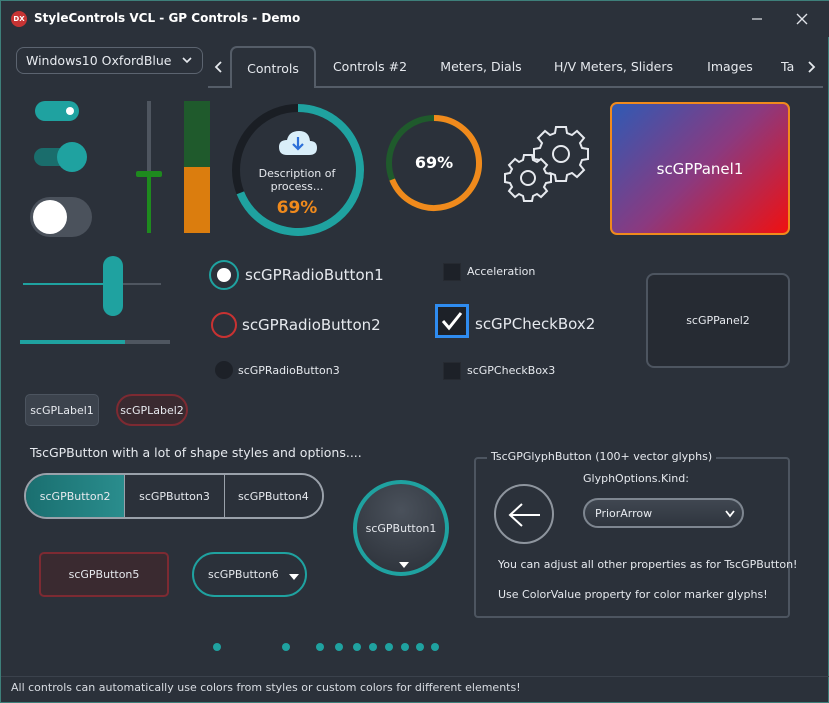 The image size is (829, 703). I want to click on panel-2: scGPPanel2, so click(718, 320).